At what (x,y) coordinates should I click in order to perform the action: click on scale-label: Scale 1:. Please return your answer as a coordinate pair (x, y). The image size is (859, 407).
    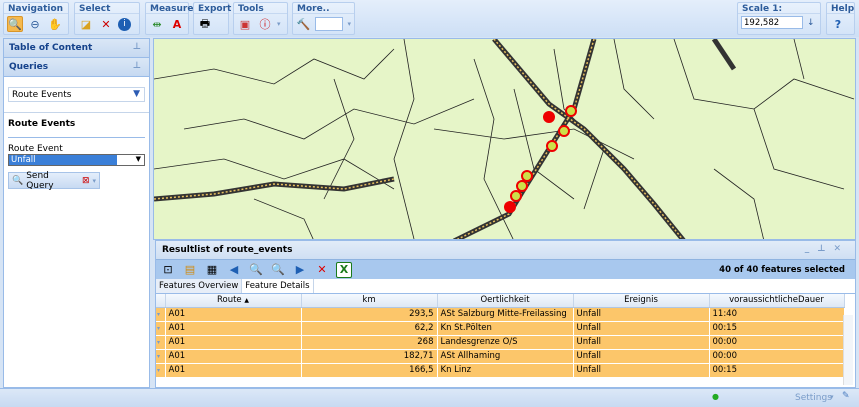
    Looking at the image, I should click on (779, 8).